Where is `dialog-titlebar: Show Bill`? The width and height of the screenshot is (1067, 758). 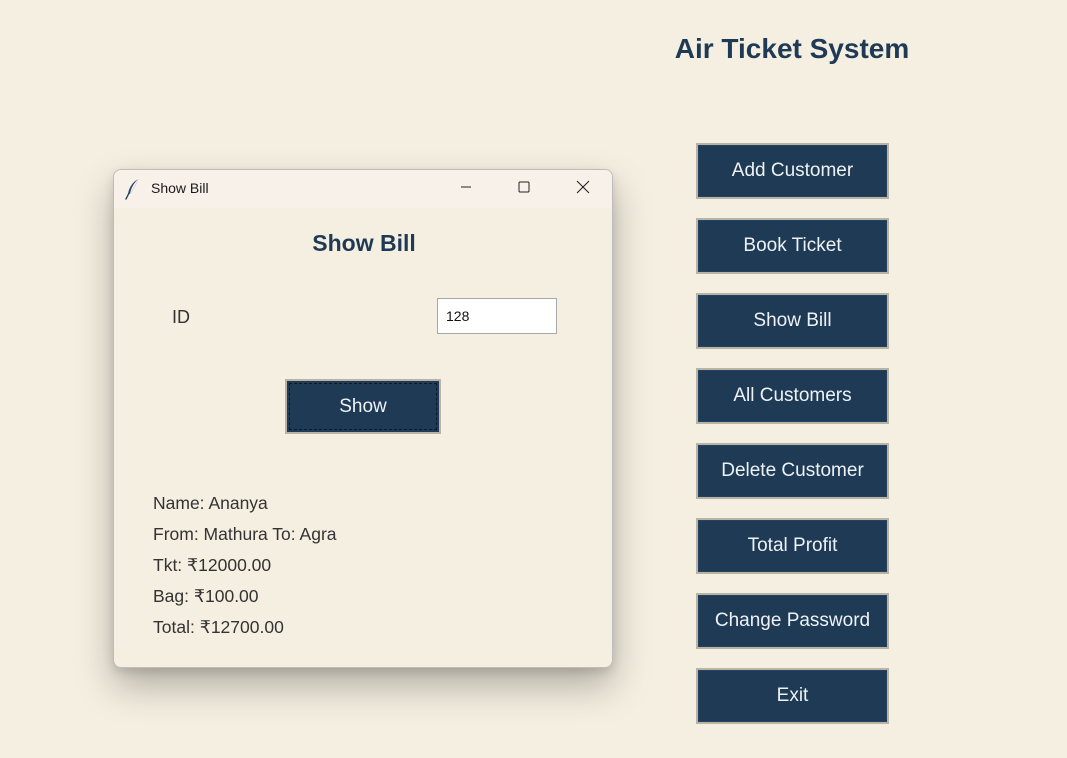 dialog-titlebar: Show Bill is located at coordinates (363, 189).